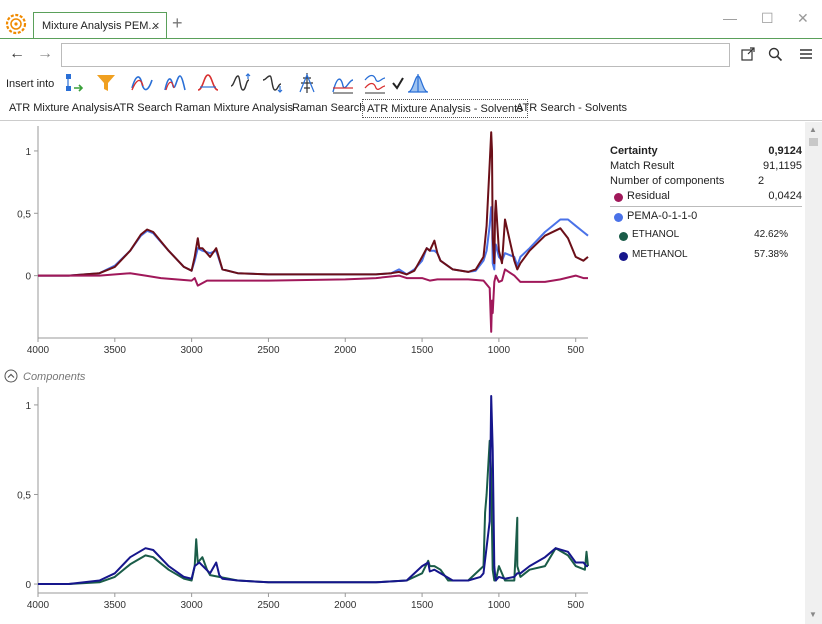  Describe the element at coordinates (785, 196) in the screenshot. I see `residual-value: 0,0424` at that location.